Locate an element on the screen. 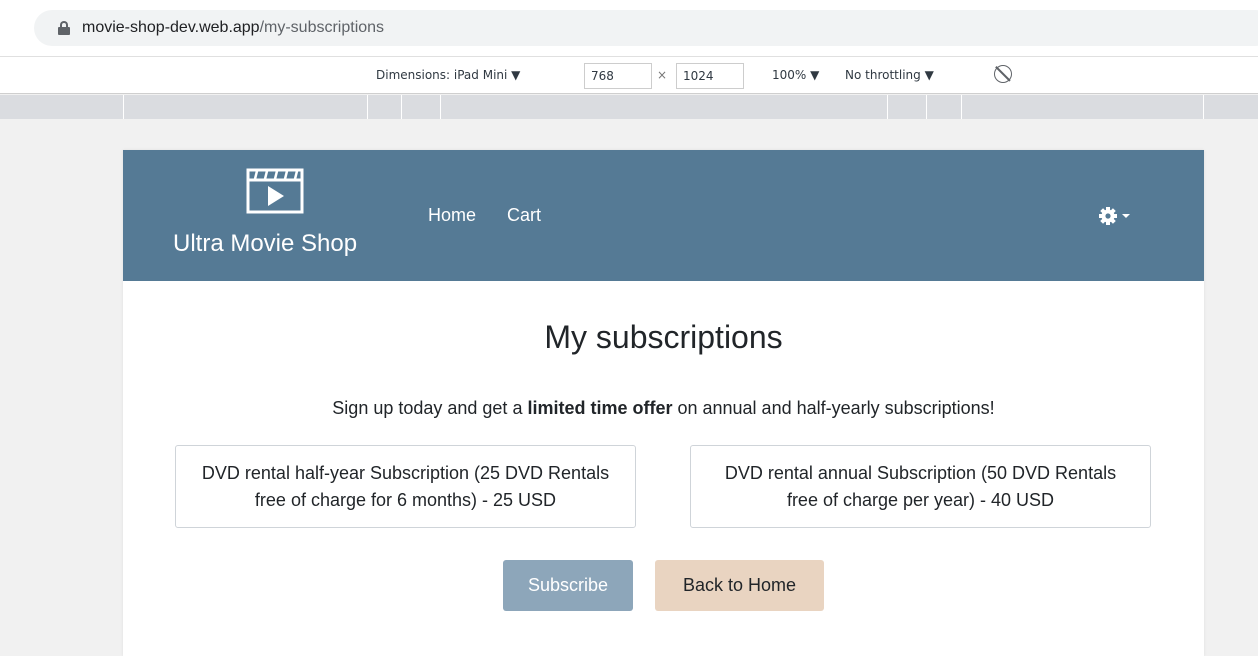 The image size is (1258, 656). nav-link-cart: Cart is located at coordinates (524, 215).